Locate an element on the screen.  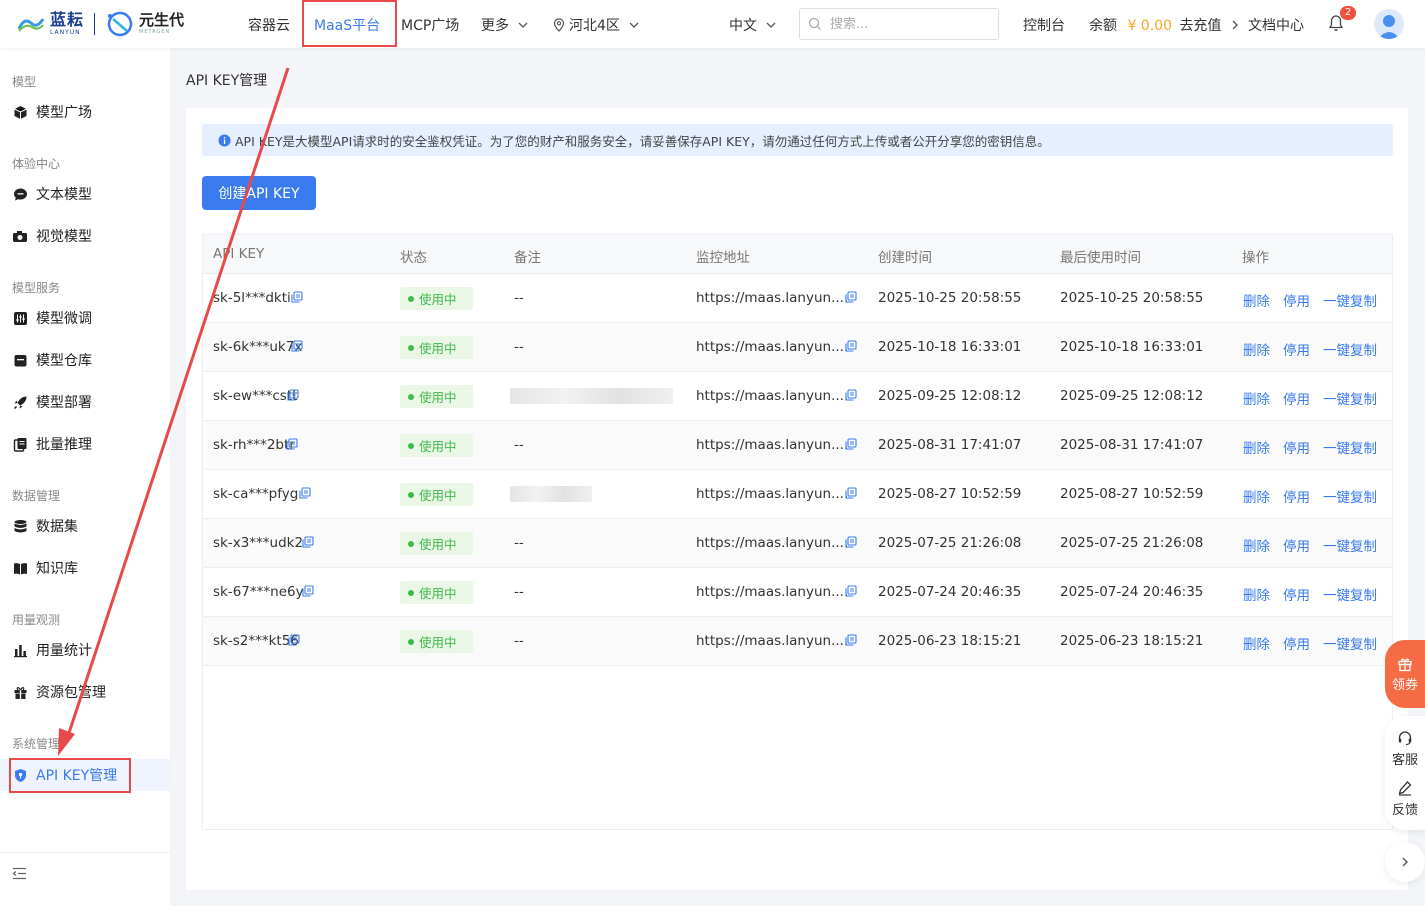
info-icon is located at coordinates (224, 140).